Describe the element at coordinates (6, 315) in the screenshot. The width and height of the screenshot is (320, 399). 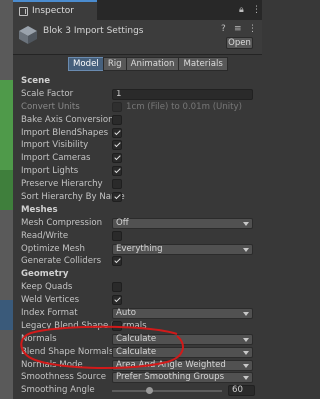
I see `scene-blue-area` at that location.